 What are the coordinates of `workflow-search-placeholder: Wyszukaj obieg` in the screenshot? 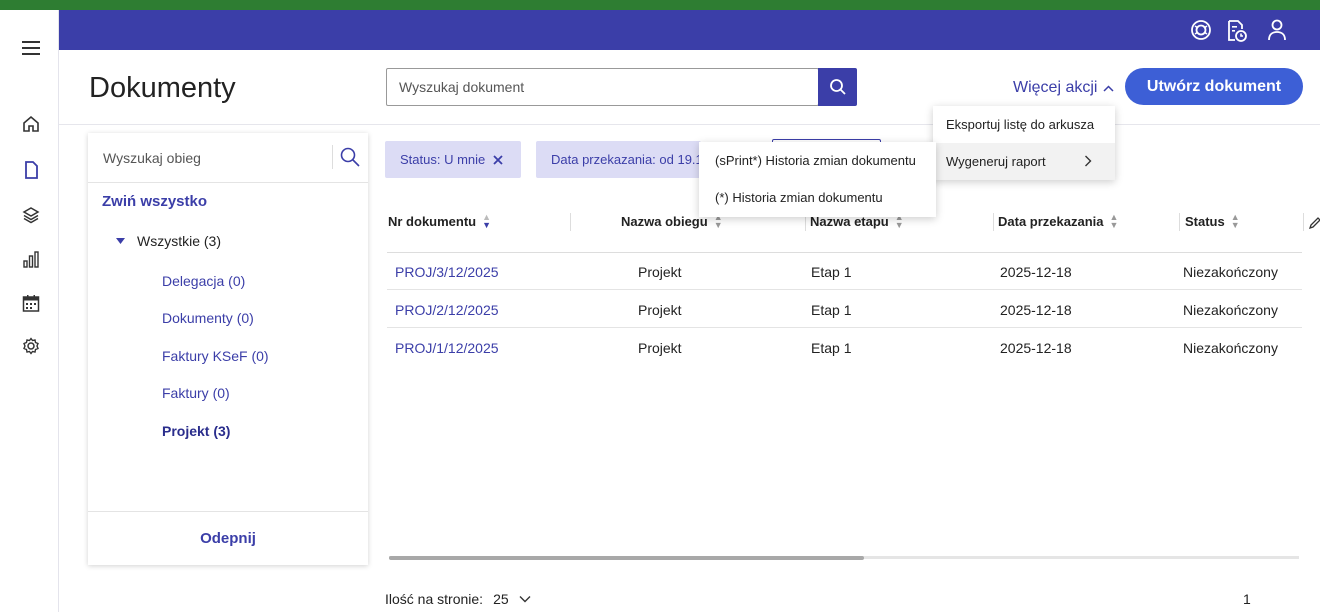 It's located at (152, 158).